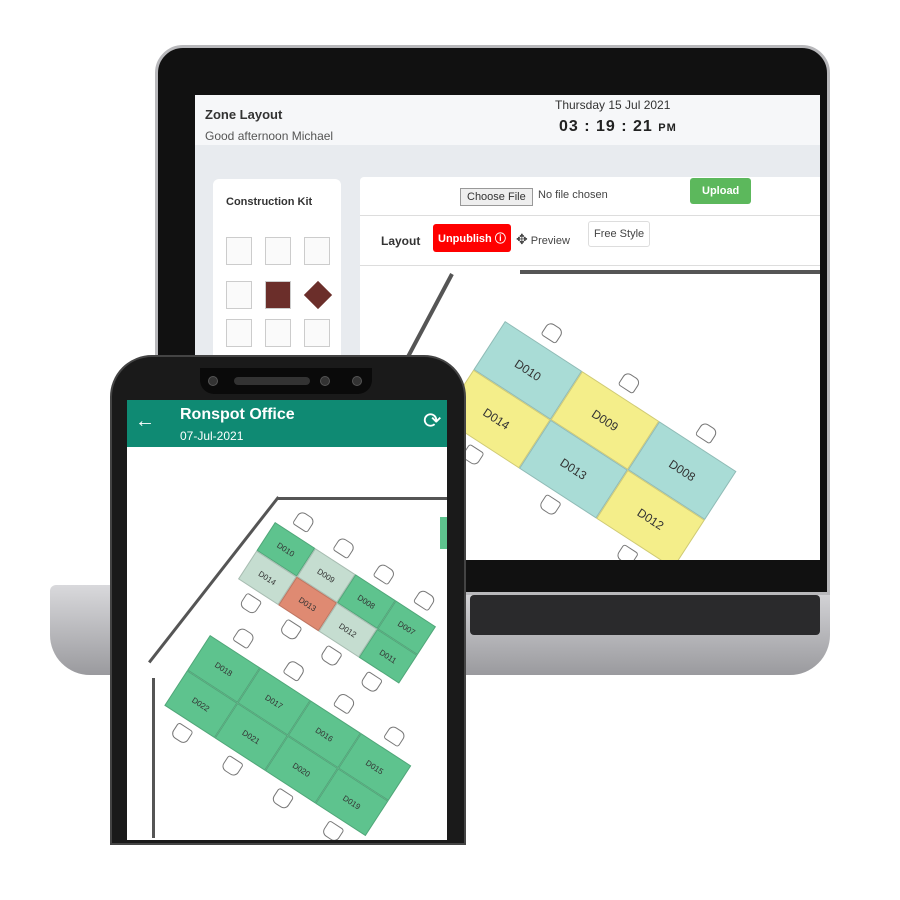 The image size is (900, 900). Describe the element at coordinates (145, 421) in the screenshot. I see `back-arrow-icon: ←` at that location.